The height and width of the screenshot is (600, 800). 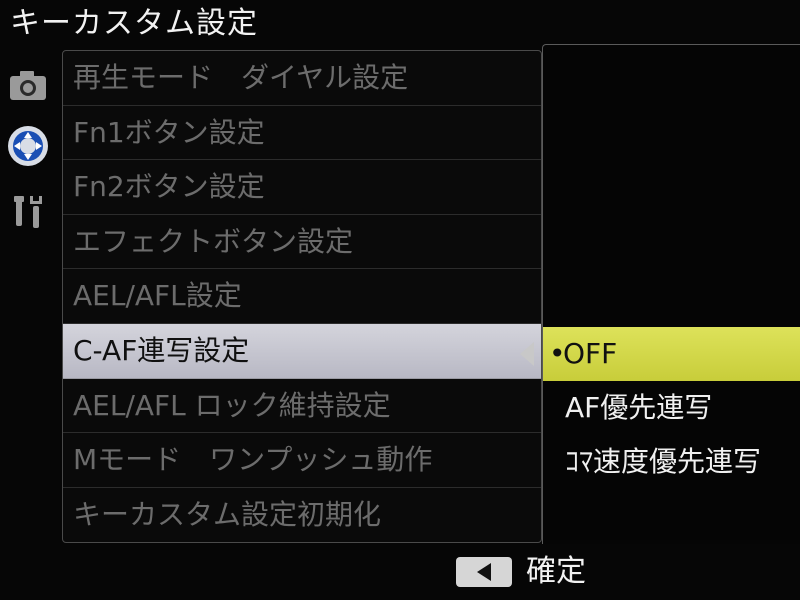 What do you see at coordinates (302, 78) in the screenshot?
I see `menu-item: 再生モード ダイヤル設定` at bounding box center [302, 78].